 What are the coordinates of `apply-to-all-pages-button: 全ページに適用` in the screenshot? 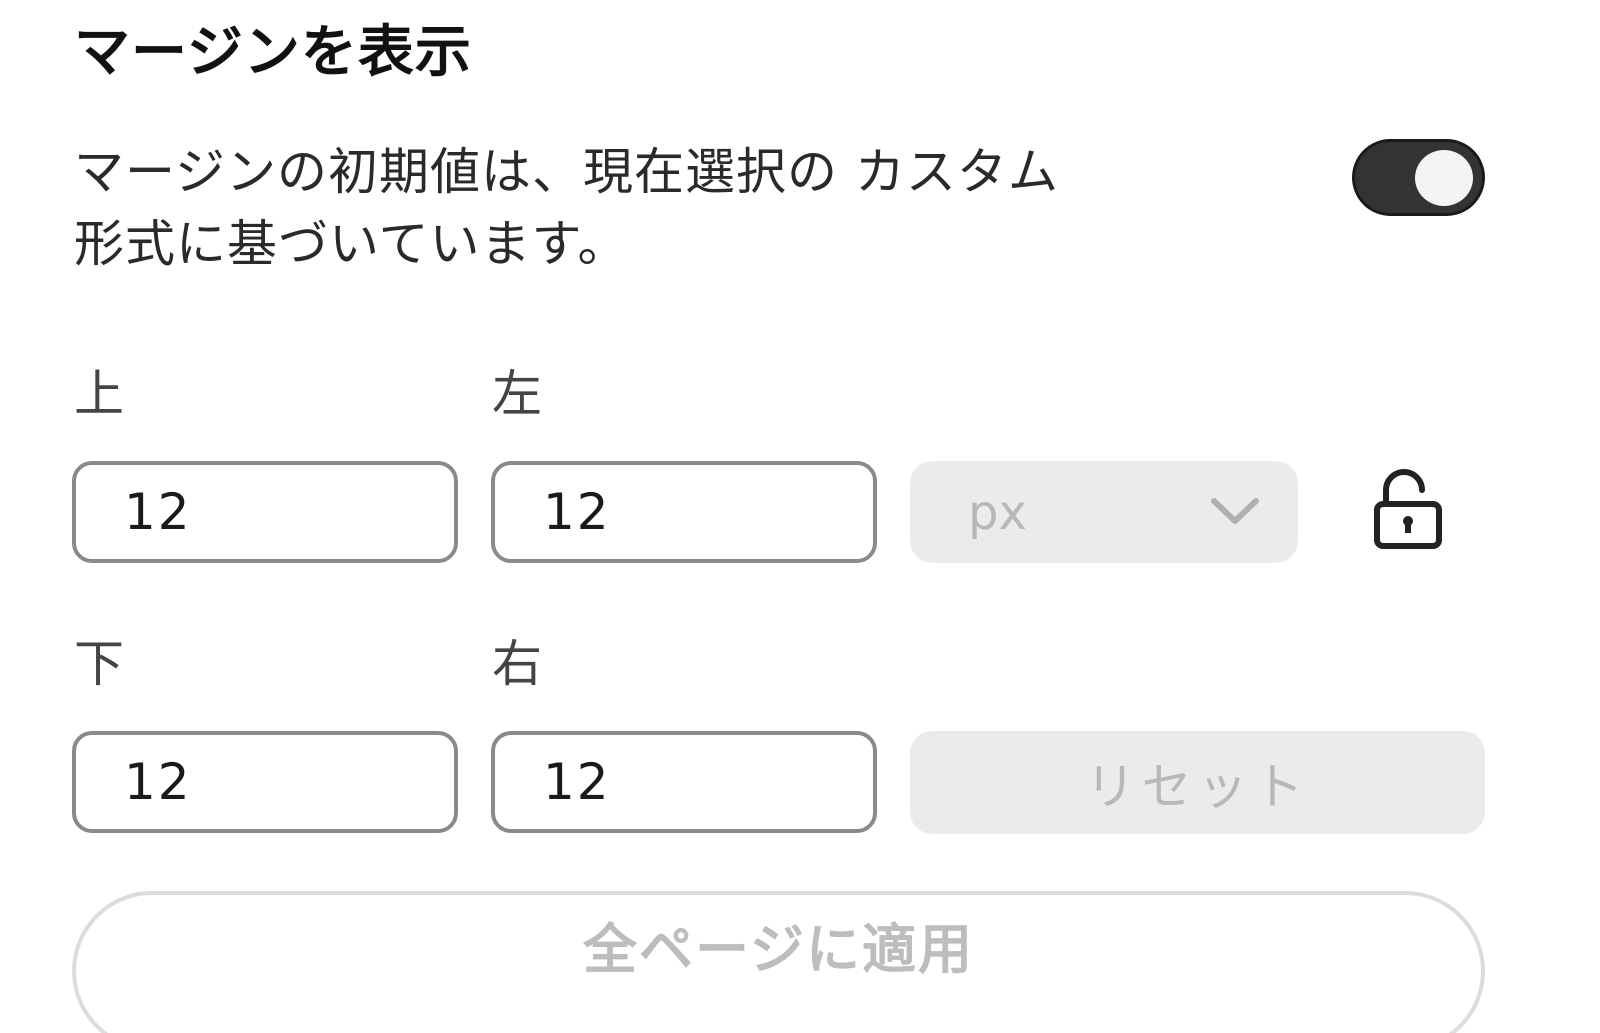 It's located at (778, 962).